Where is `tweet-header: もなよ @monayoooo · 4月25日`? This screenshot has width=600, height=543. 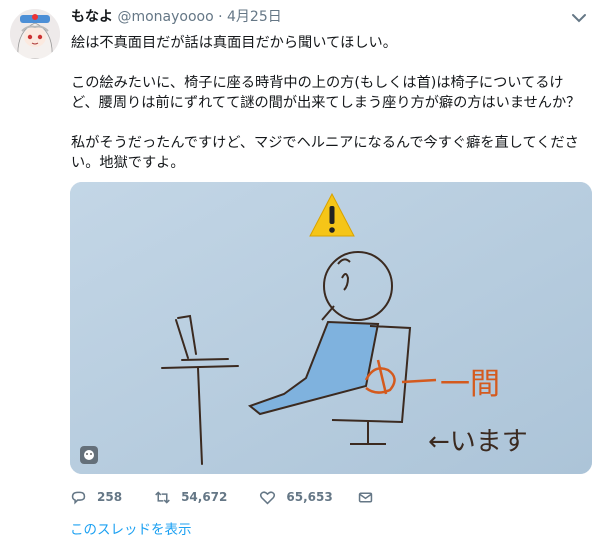 tweet-header: もなよ @monayoooo · 4月25日 is located at coordinates (176, 17).